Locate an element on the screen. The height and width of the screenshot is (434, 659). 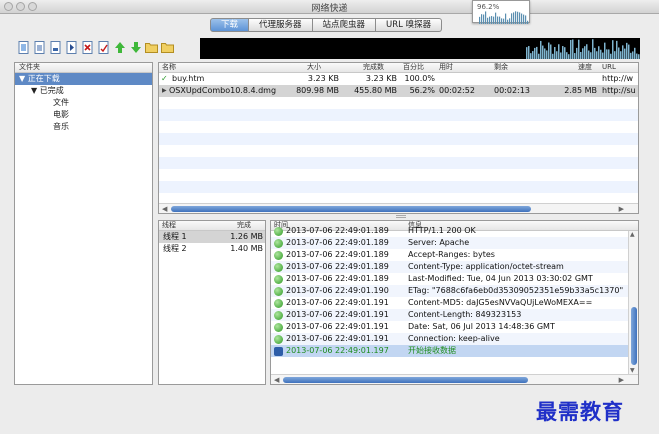
log-message: HTTP/1.1 200 OK is located at coordinates (442, 230).